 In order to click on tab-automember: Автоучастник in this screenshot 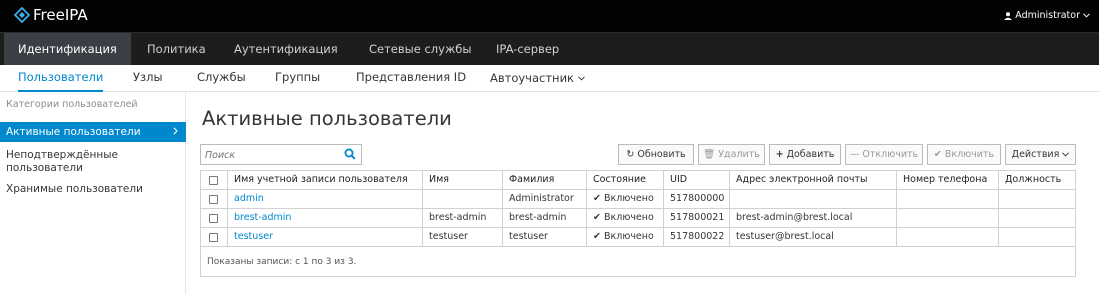, I will do `click(537, 78)`.